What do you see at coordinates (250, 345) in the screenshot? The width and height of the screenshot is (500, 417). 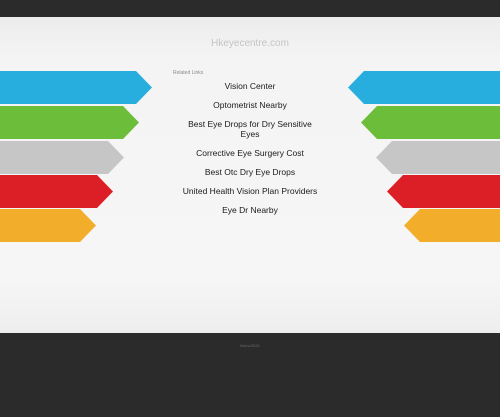 I see `footer-text: Ibivnc2024` at bounding box center [250, 345].